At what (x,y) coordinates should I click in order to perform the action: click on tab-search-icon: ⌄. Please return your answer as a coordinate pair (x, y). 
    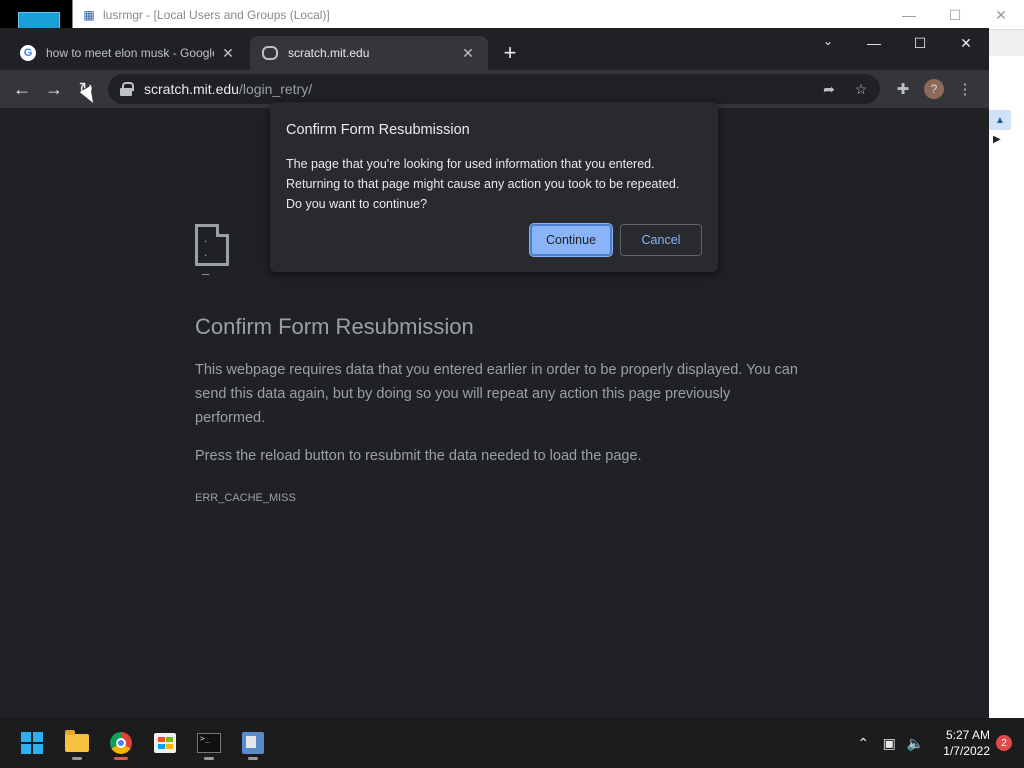
    Looking at the image, I should click on (828, 44).